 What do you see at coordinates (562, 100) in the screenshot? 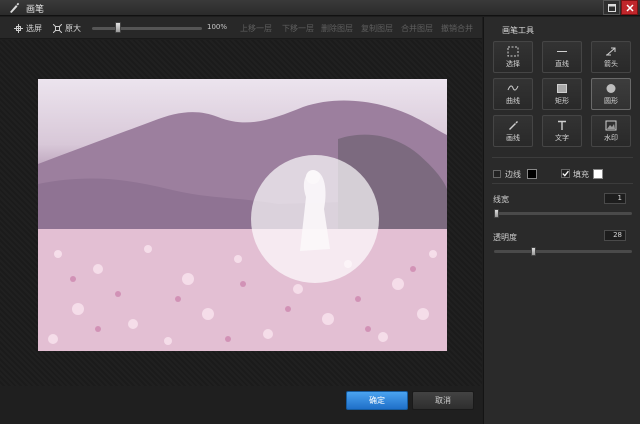
I see `tool-label: 矩形` at bounding box center [562, 100].